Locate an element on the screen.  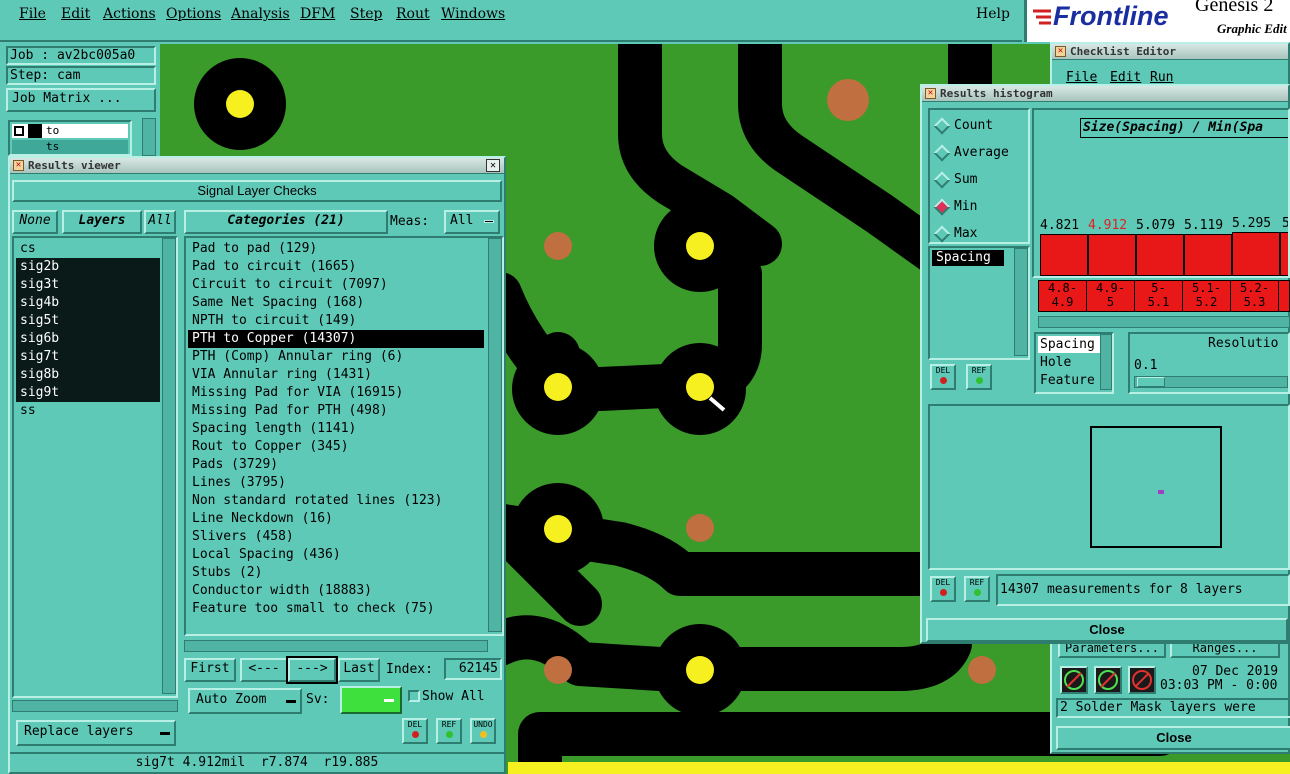
all-layers-button: All is located at coordinates (160, 222).